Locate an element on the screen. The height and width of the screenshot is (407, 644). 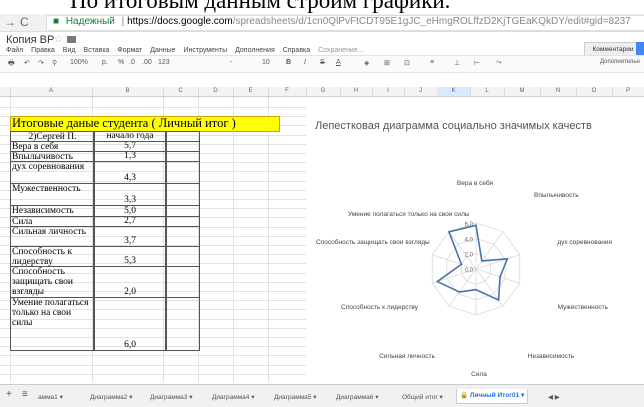
menu-help: Справка is located at coordinates (296, 50).